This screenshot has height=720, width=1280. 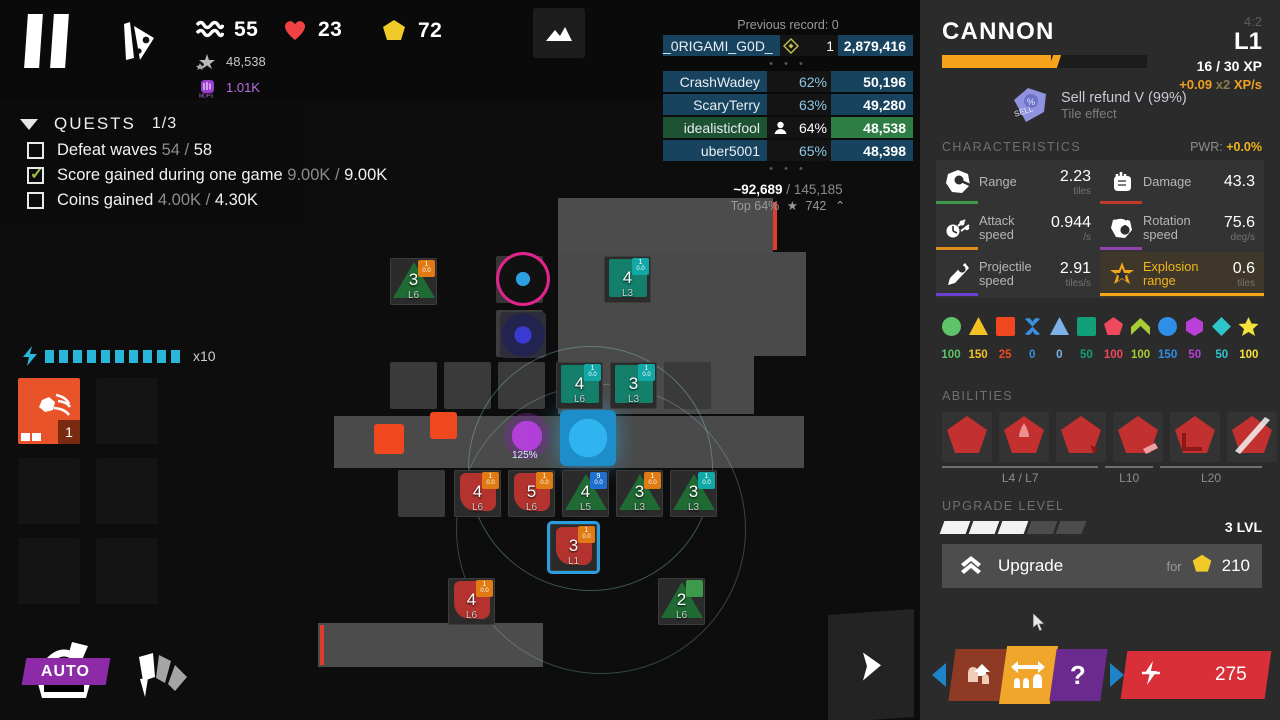 What do you see at coordinates (812, 127) in the screenshot?
I see `leaderboard-percent: 64%` at bounding box center [812, 127].